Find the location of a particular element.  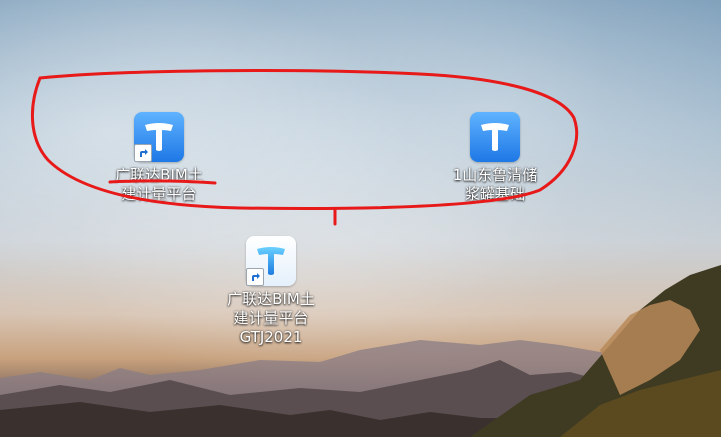

desktop-shortcut-gtj: 广联达BIM土 建计量平台 is located at coordinates (159, 158).